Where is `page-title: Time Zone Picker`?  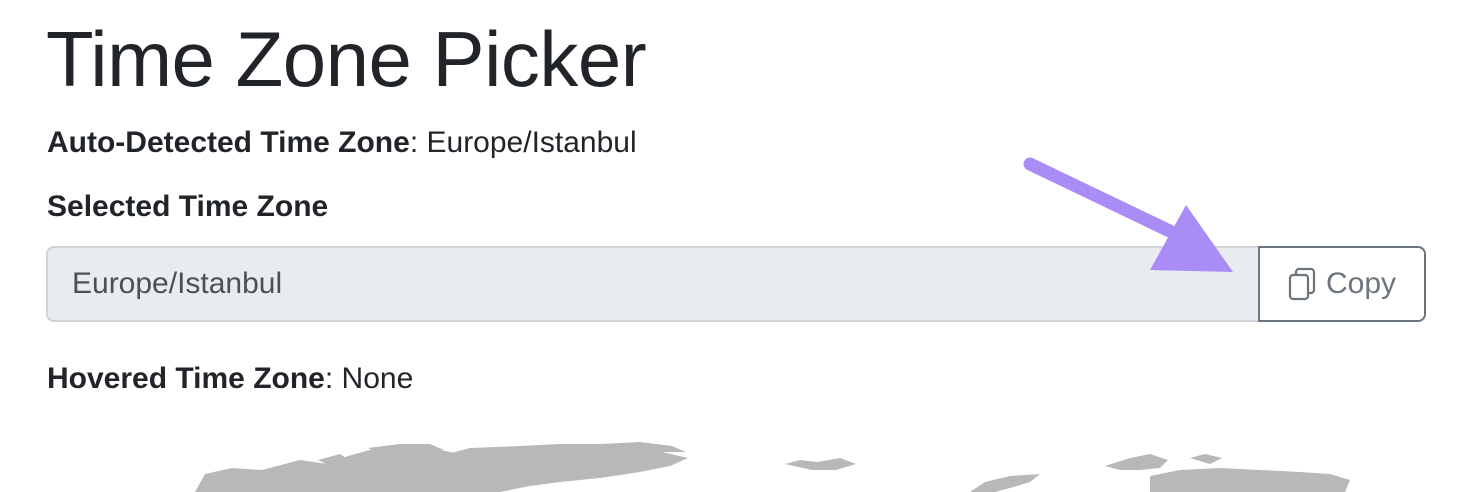 page-title: Time Zone Picker is located at coordinates (346, 59).